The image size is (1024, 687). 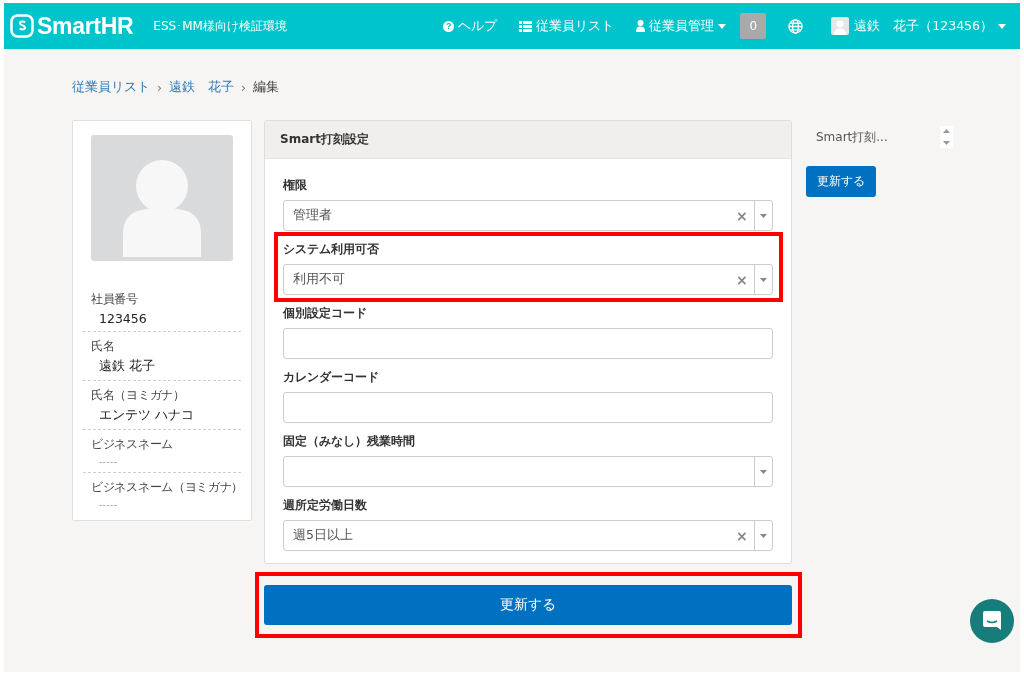 I want to click on profile-label: 氏名（ヨミガナ）, so click(x=138, y=395).